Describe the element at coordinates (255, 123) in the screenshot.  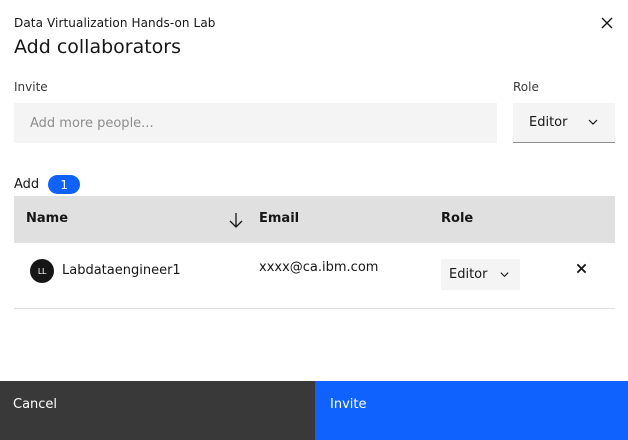
I see `invite-input` at that location.